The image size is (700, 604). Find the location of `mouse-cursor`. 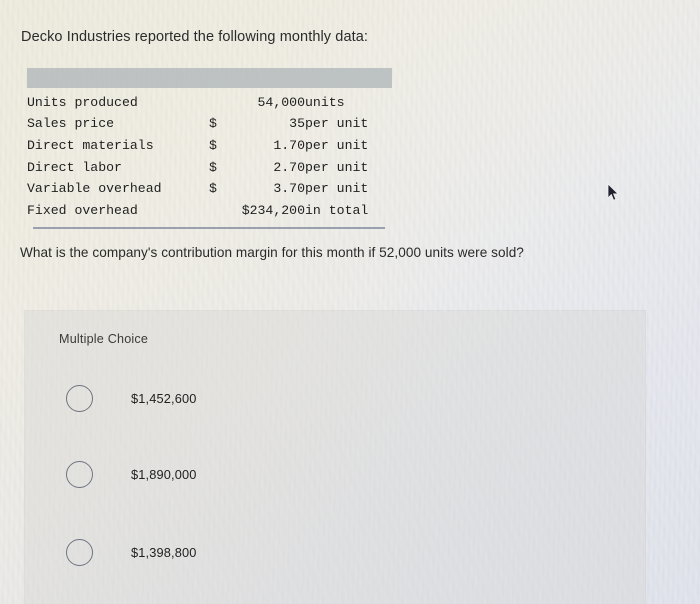

mouse-cursor is located at coordinates (614, 193).